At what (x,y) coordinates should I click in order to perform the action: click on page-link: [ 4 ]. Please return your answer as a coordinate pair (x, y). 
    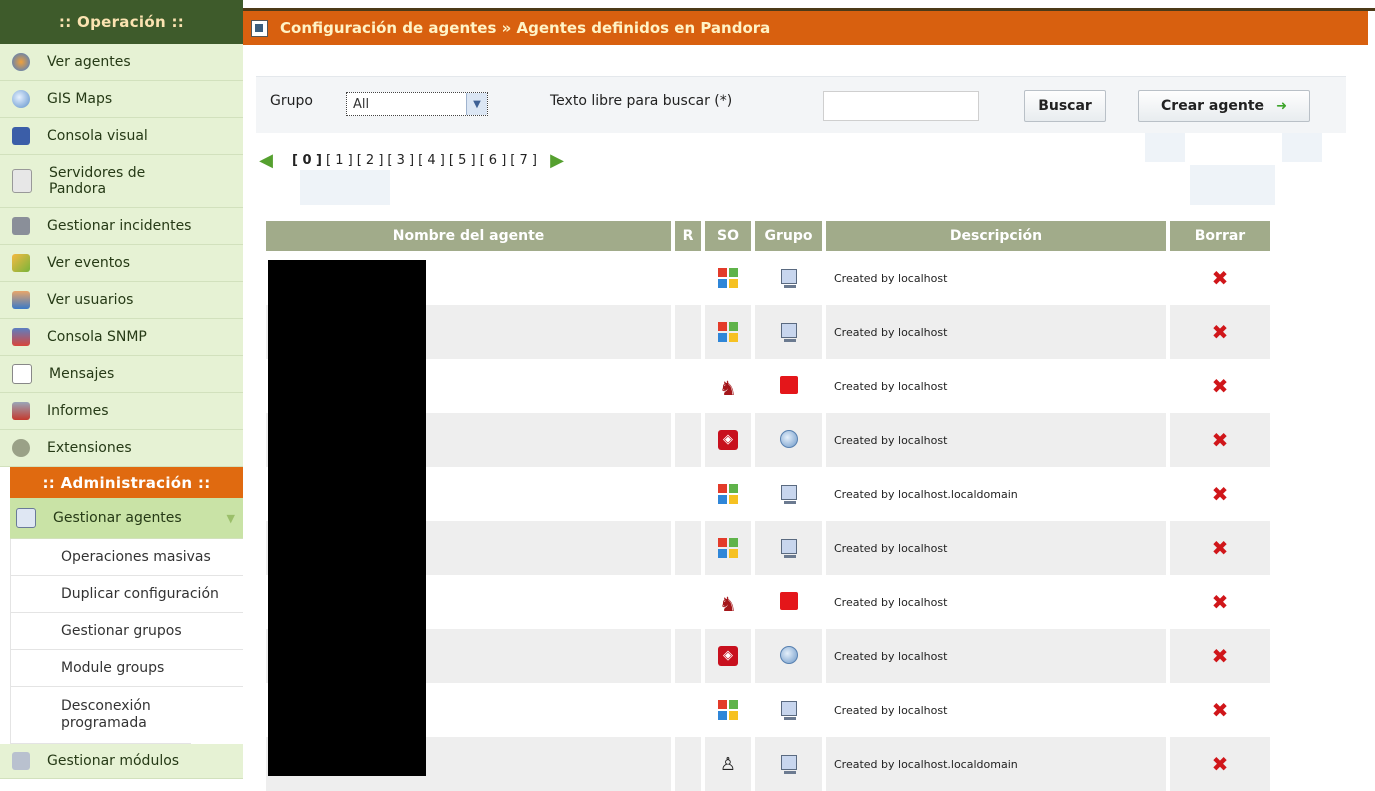
    Looking at the image, I should click on (431, 160).